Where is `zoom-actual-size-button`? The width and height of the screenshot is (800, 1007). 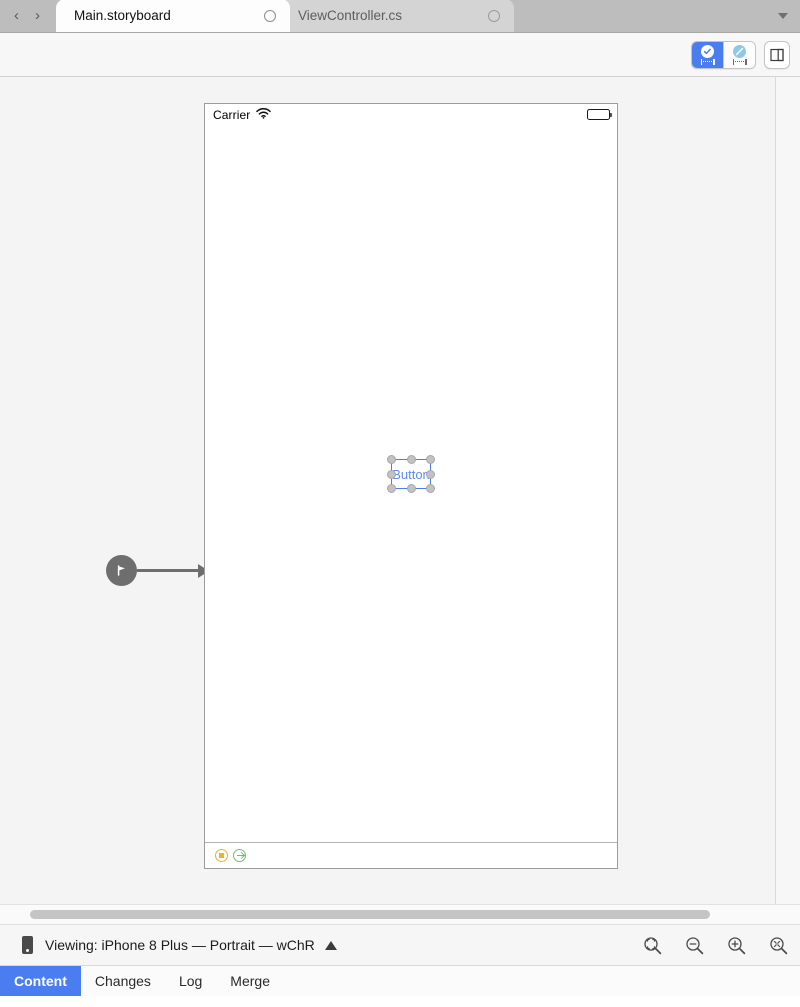 zoom-actual-size-button is located at coordinates (778, 945).